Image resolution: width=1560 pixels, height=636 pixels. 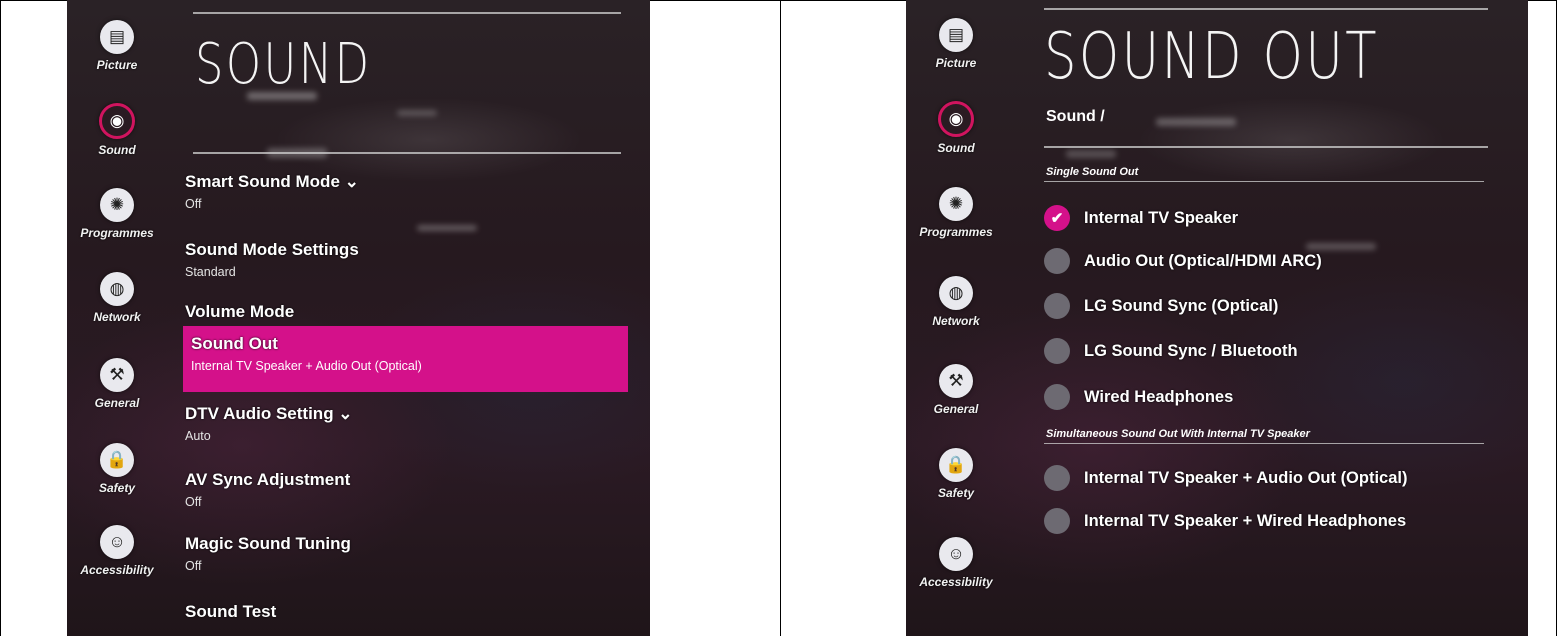 What do you see at coordinates (405, 423) in the screenshot?
I see `menu-item-dtv-audio-setting: DTV Audio Setting ⌄ Auto` at bounding box center [405, 423].